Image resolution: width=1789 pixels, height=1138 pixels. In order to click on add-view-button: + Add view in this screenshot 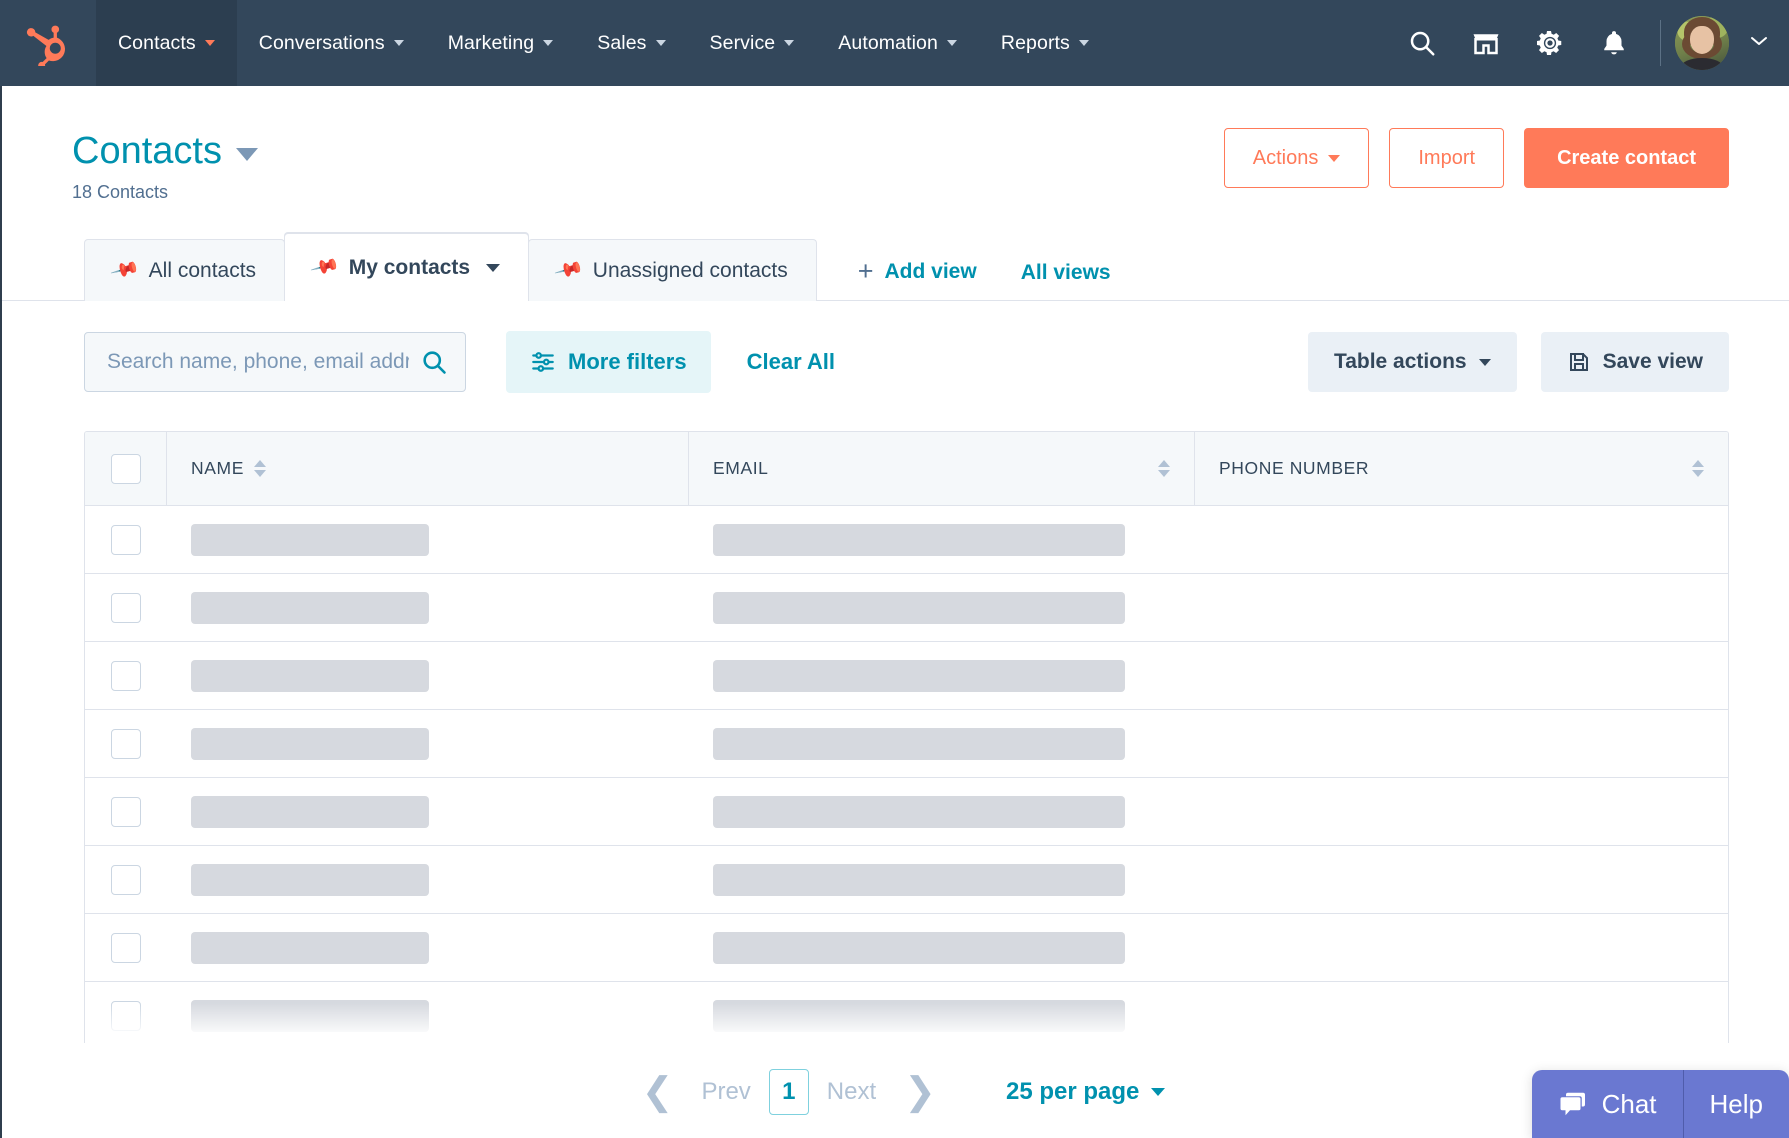, I will do `click(917, 271)`.